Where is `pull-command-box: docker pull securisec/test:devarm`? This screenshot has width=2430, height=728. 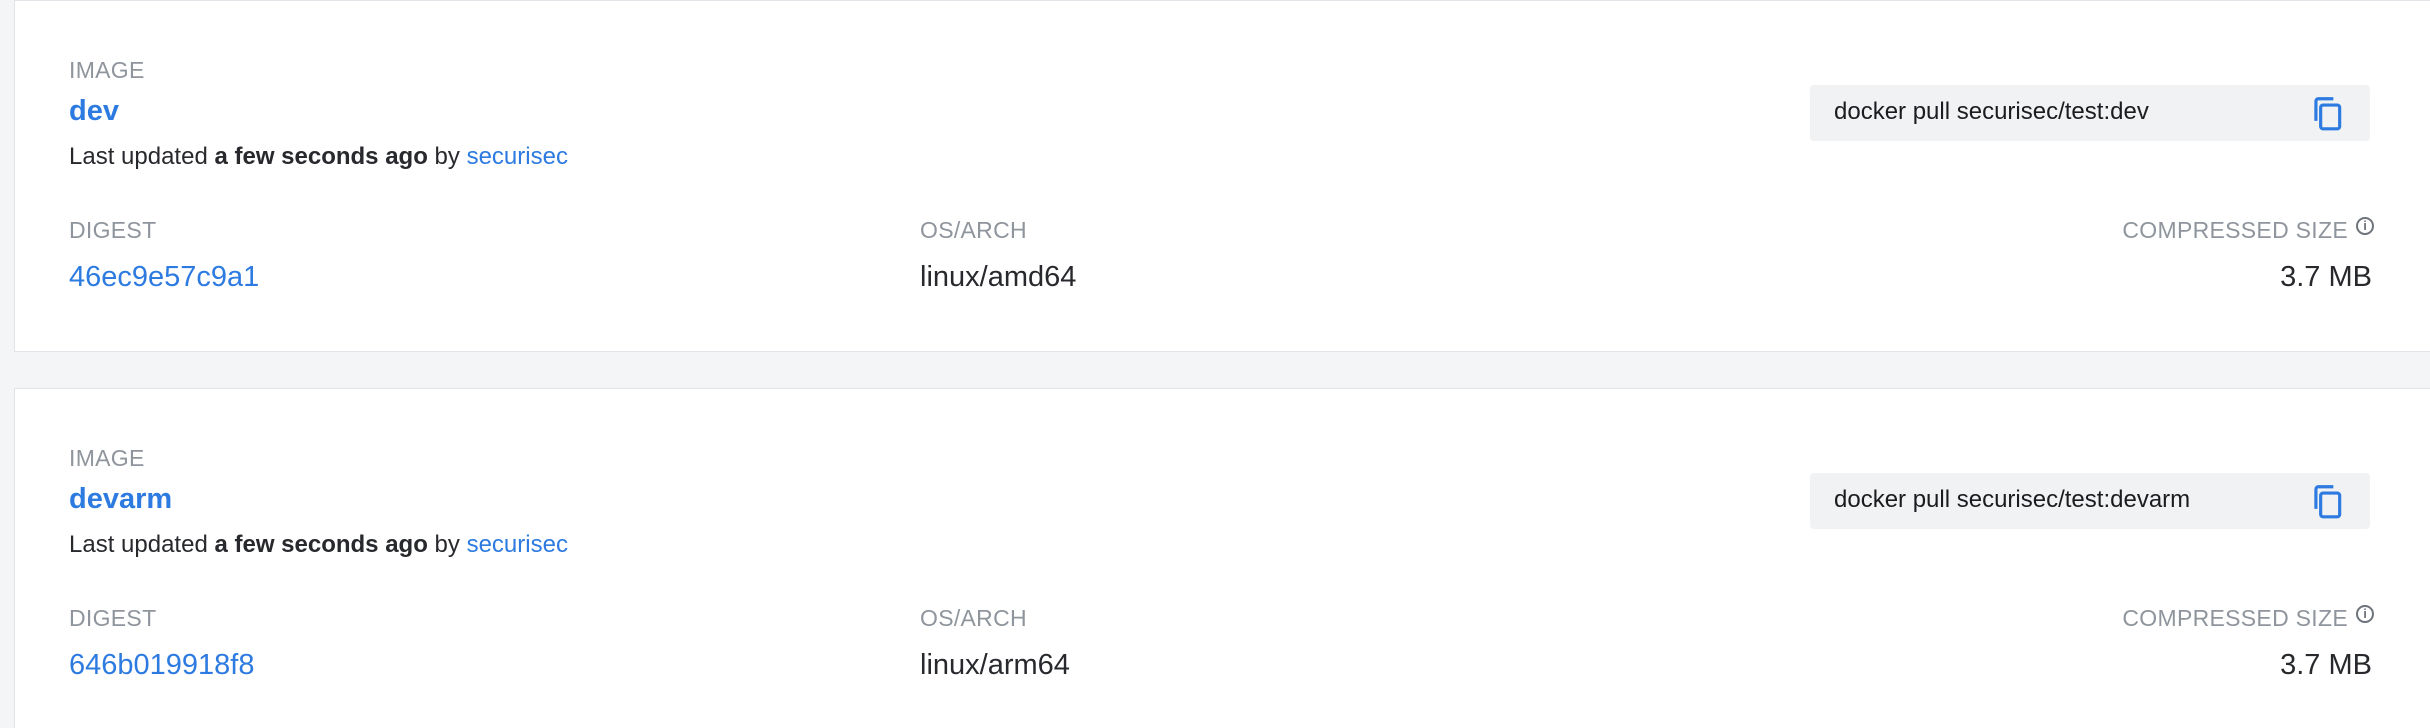
pull-command-box: docker pull securisec/test:devarm is located at coordinates (2090, 501).